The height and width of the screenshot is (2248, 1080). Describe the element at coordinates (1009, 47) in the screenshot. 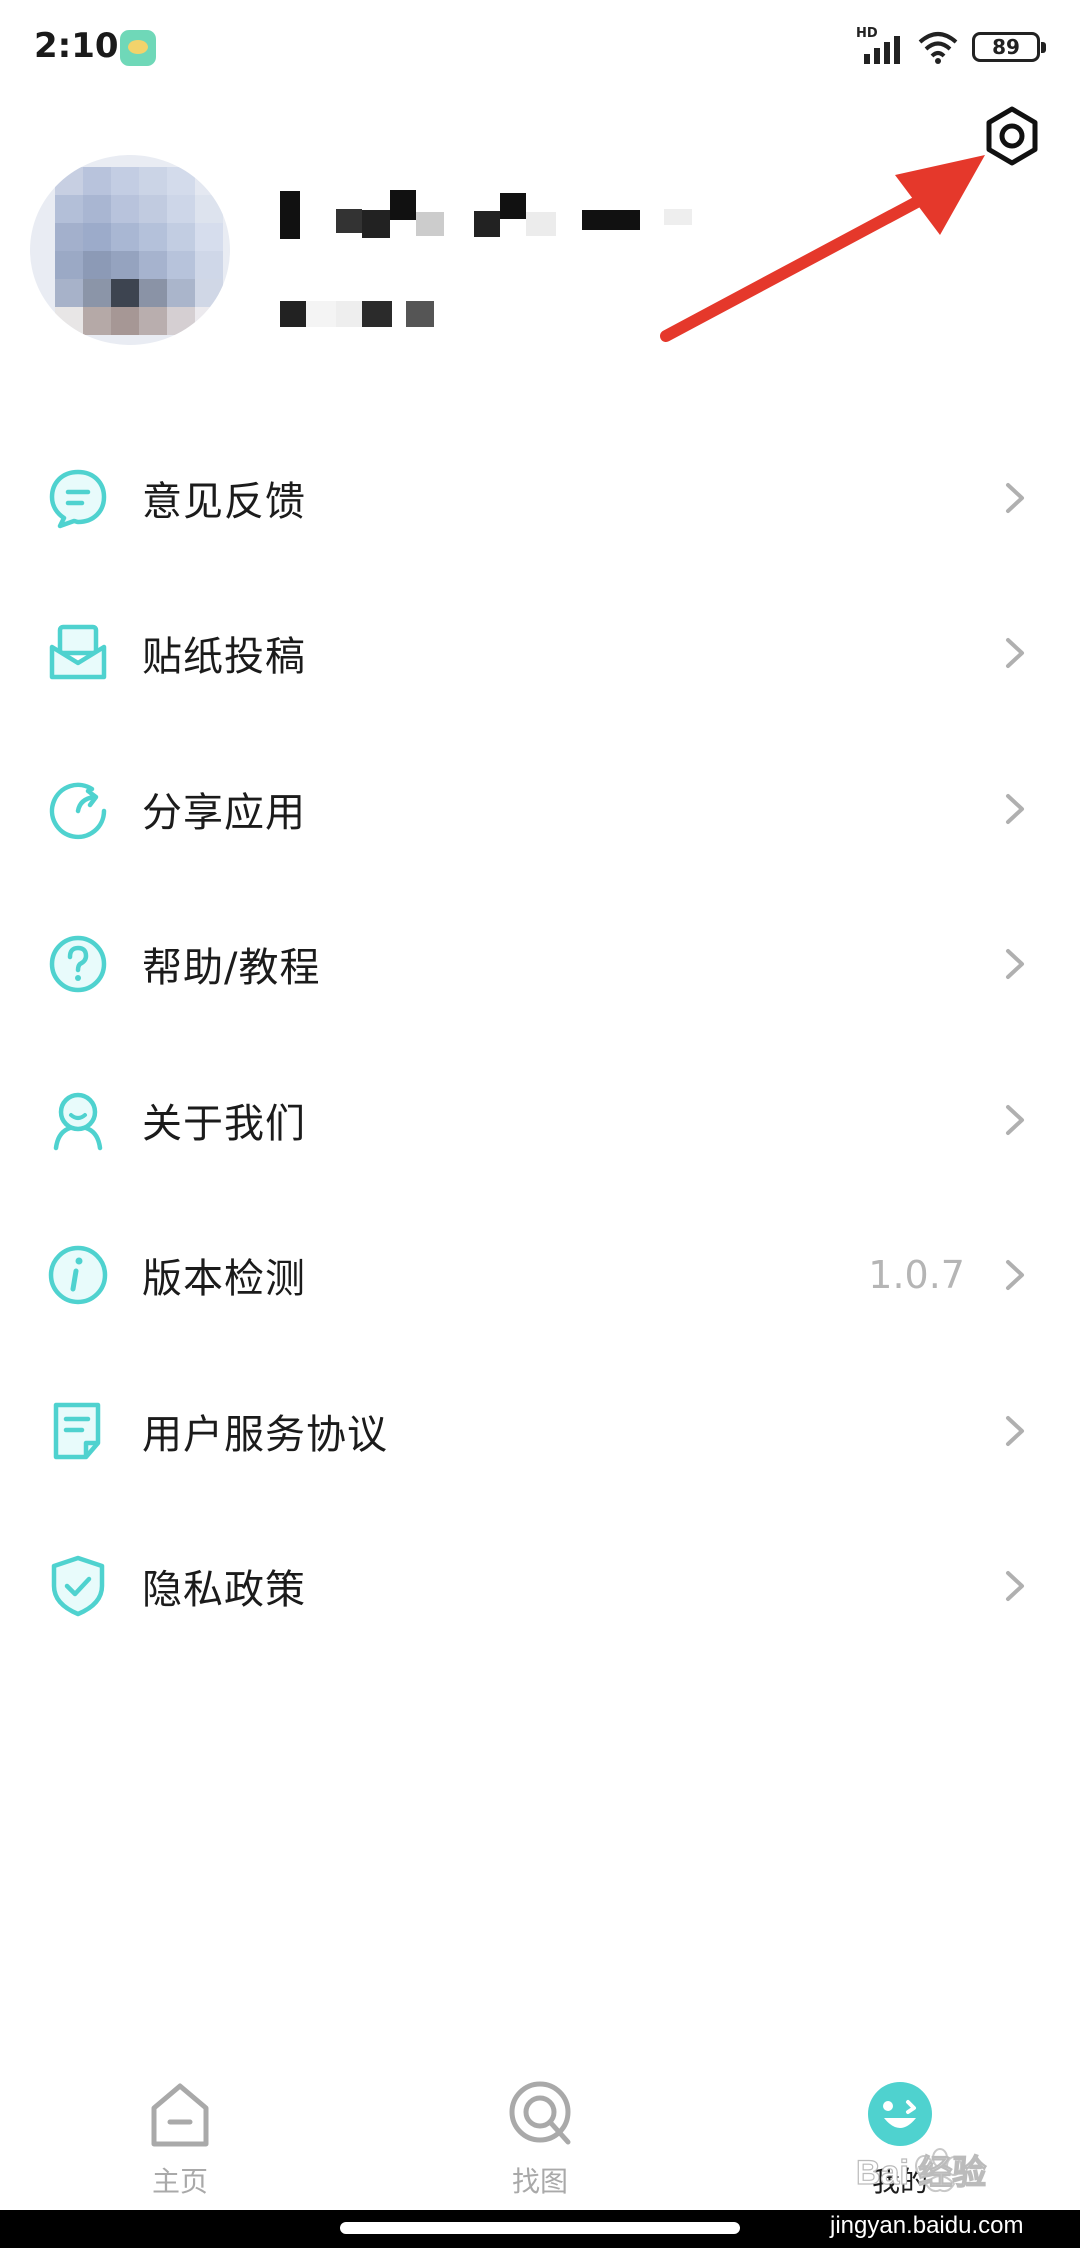

I see `battery-indicator: 89` at that location.